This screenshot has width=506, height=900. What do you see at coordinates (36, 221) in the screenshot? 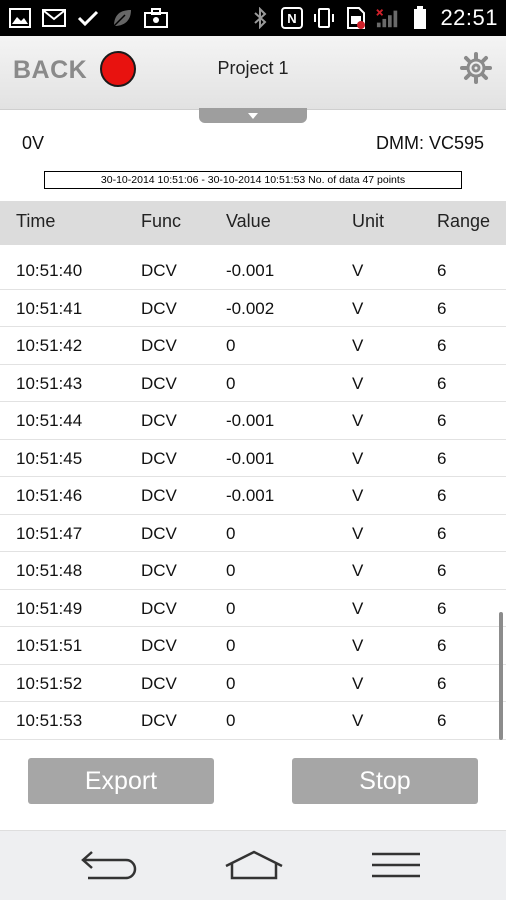
I see `column-header-time: Time` at bounding box center [36, 221].